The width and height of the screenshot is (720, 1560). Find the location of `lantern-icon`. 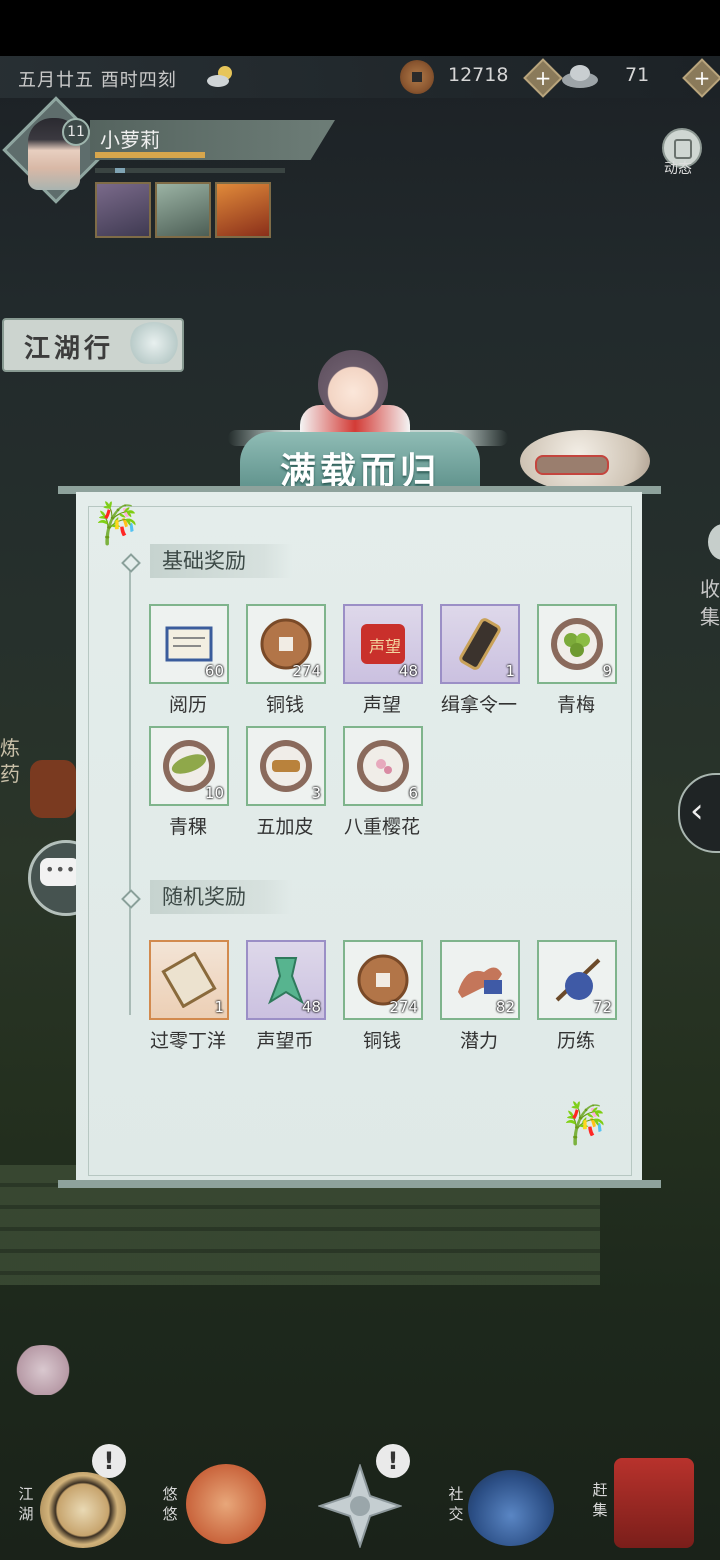

lantern-icon is located at coordinates (53, 789).